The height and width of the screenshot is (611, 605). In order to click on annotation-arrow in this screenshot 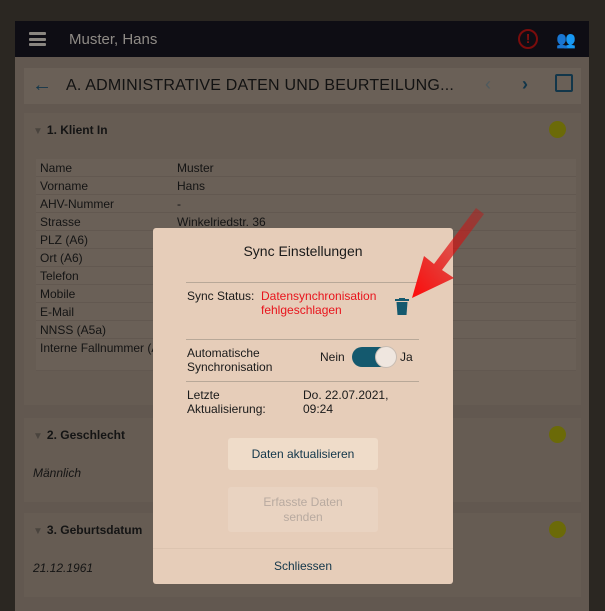, I will do `click(448, 253)`.